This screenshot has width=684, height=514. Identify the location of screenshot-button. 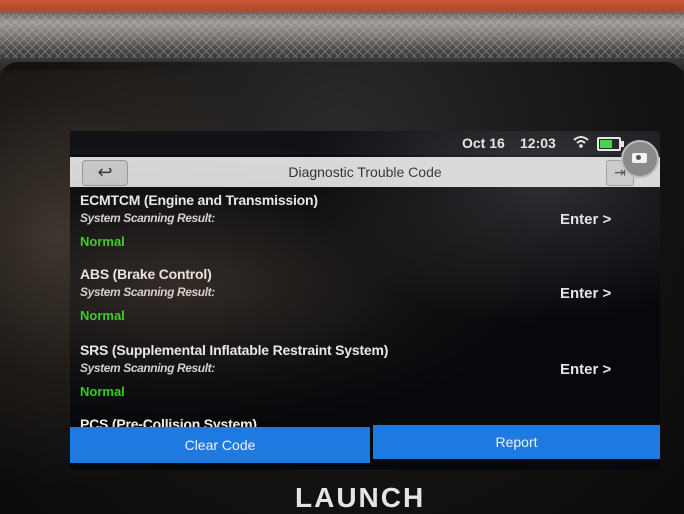
(640, 159).